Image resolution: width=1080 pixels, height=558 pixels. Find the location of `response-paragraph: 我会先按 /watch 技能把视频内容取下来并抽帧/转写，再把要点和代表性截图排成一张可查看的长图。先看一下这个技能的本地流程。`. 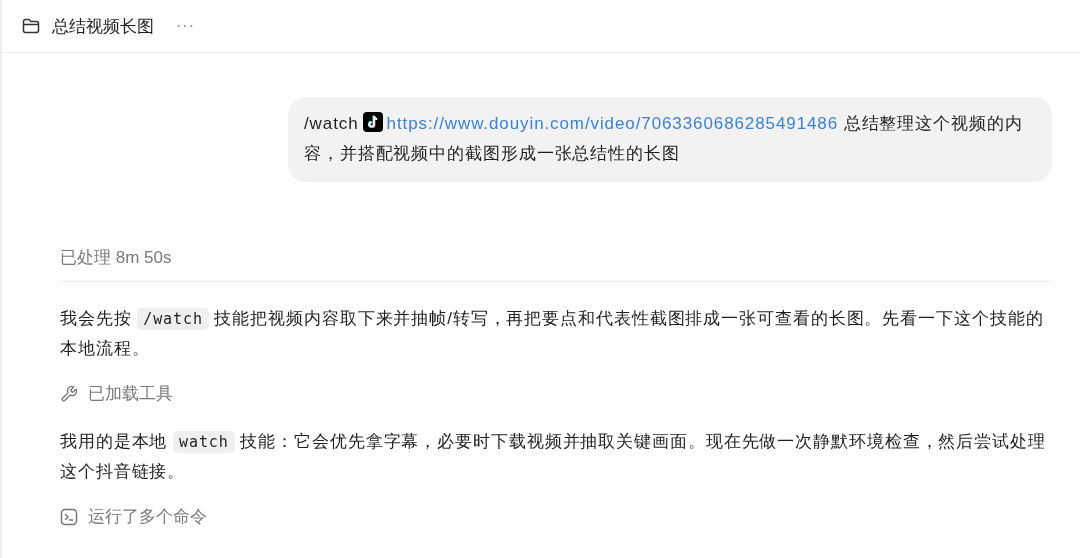

response-paragraph: 我会先按 /watch 技能把视频内容取下来并抽帧/转写，再把要点和代表性截图排成一张可查看的长图。先看一下这个技能的本地流程。 is located at coordinates (552, 333).